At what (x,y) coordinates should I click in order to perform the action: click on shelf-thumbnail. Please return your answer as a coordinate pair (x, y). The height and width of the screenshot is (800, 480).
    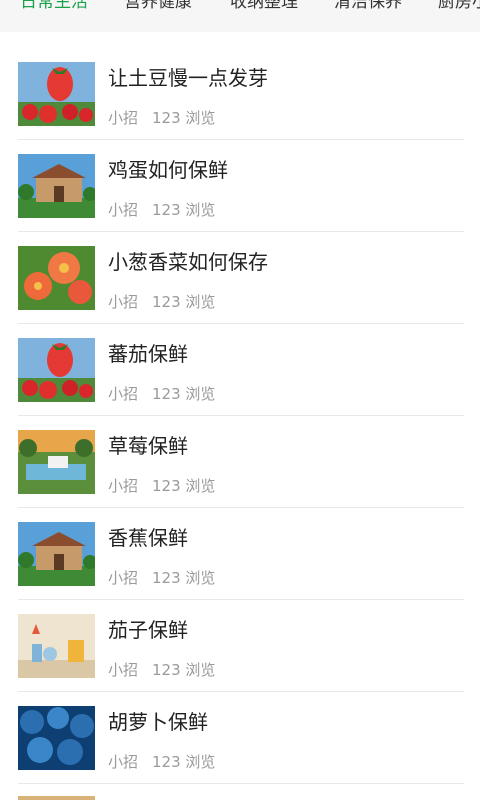
    Looking at the image, I should click on (56, 646).